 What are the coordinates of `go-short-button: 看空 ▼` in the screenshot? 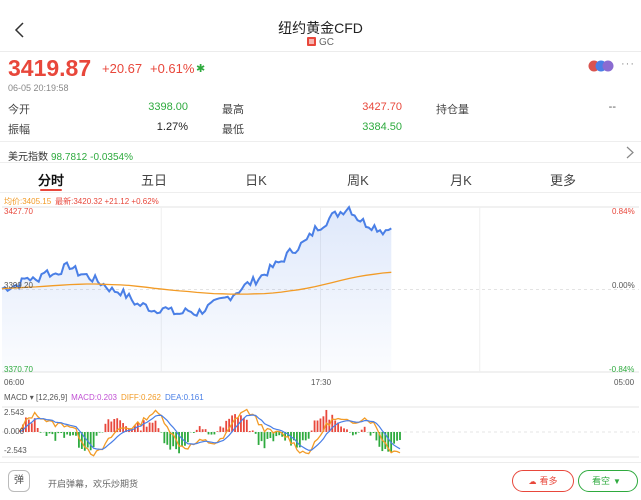 It's located at (608, 481).